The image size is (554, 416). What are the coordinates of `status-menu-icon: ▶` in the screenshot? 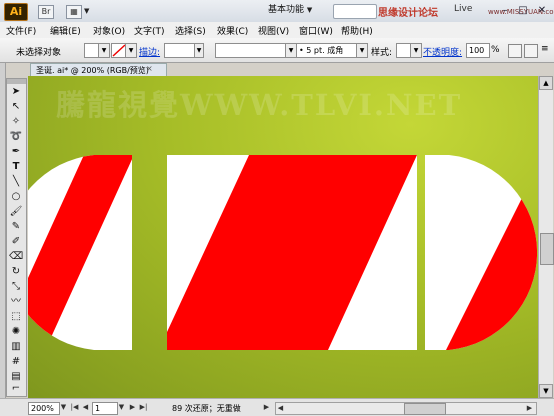 It's located at (266, 407).